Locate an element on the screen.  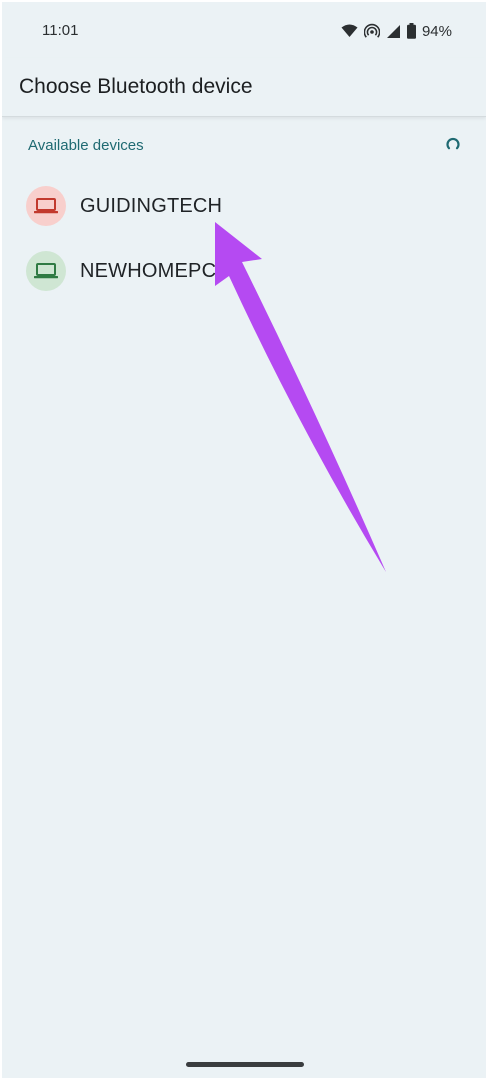
status-bar: 11:01 94% is located at coordinates (244, 30).